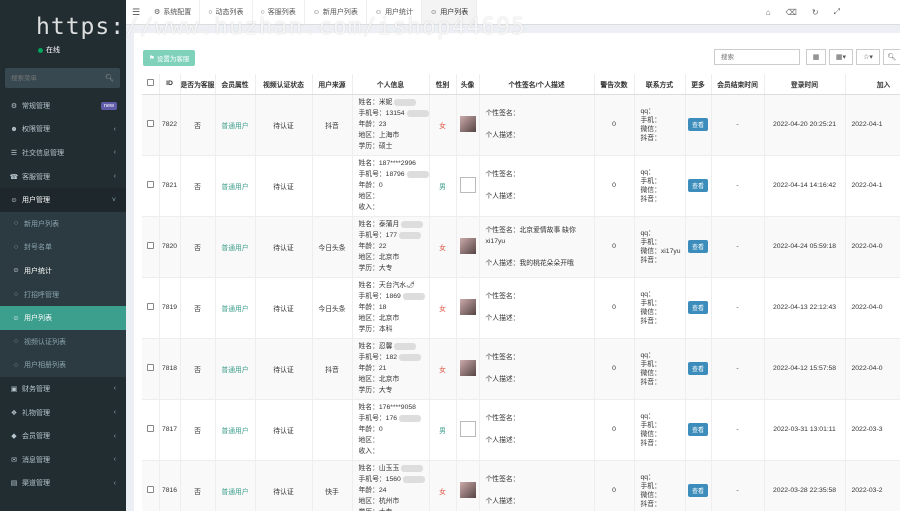  Describe the element at coordinates (226, 12) in the screenshot. I see `tab-1: ○ 动态列表` at that location.